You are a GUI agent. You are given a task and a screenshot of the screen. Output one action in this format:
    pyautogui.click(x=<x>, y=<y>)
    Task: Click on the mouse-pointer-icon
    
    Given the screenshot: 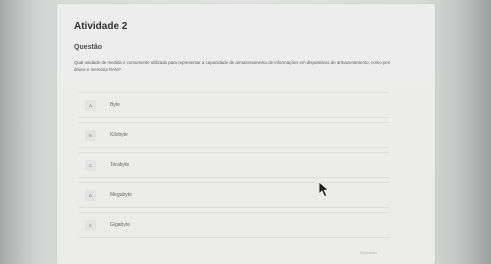 What is the action you would take?
    pyautogui.click(x=324, y=189)
    